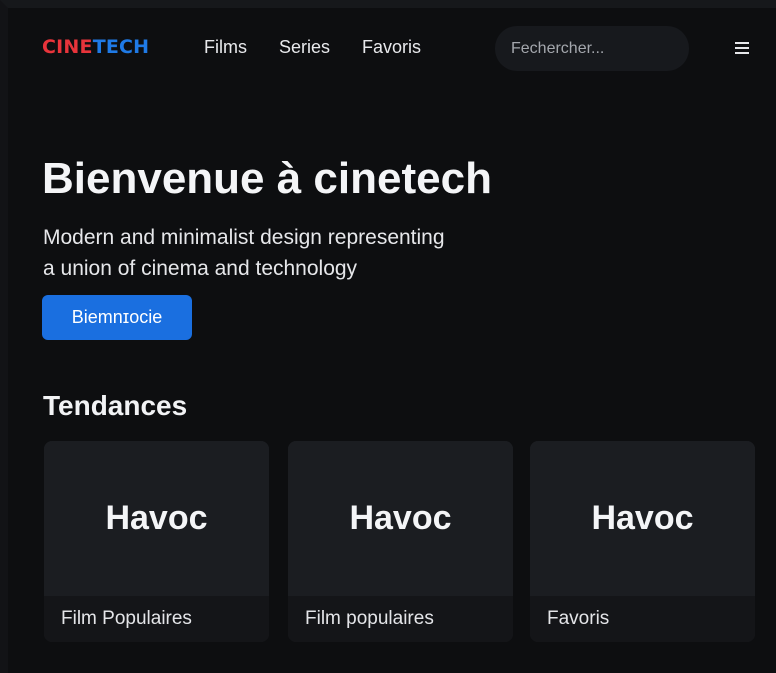 The width and height of the screenshot is (776, 673). What do you see at coordinates (115, 405) in the screenshot?
I see `trending-section-title: Tendances` at bounding box center [115, 405].